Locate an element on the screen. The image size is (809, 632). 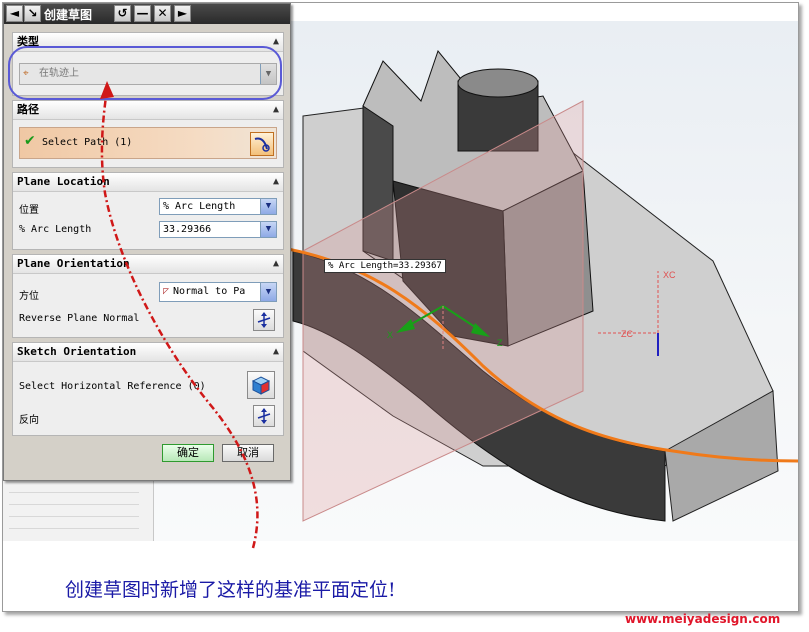
sketch-orientation-header: Sketch Orientation ▲ is located at coordinates (148, 352).